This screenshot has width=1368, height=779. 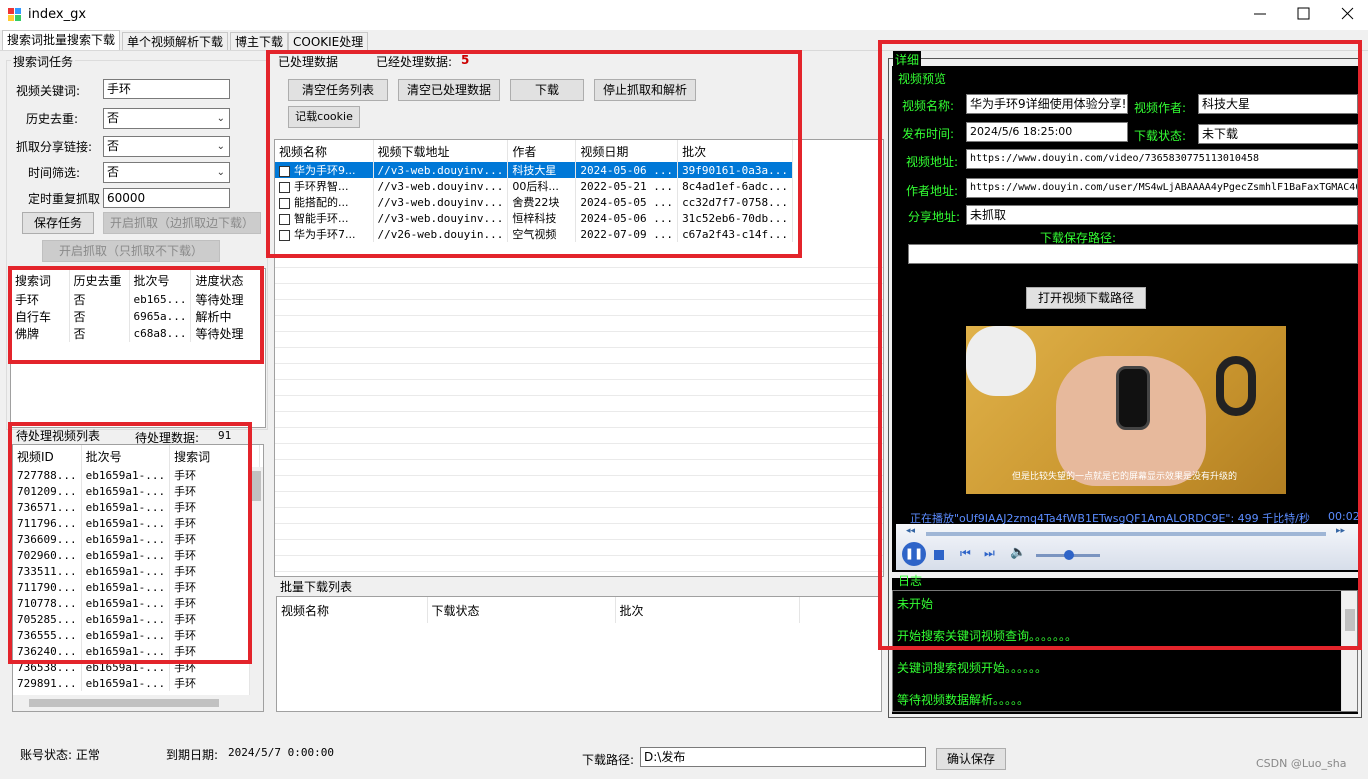 I want to click on confirm-save-button: 确认保存, so click(x=971, y=759).